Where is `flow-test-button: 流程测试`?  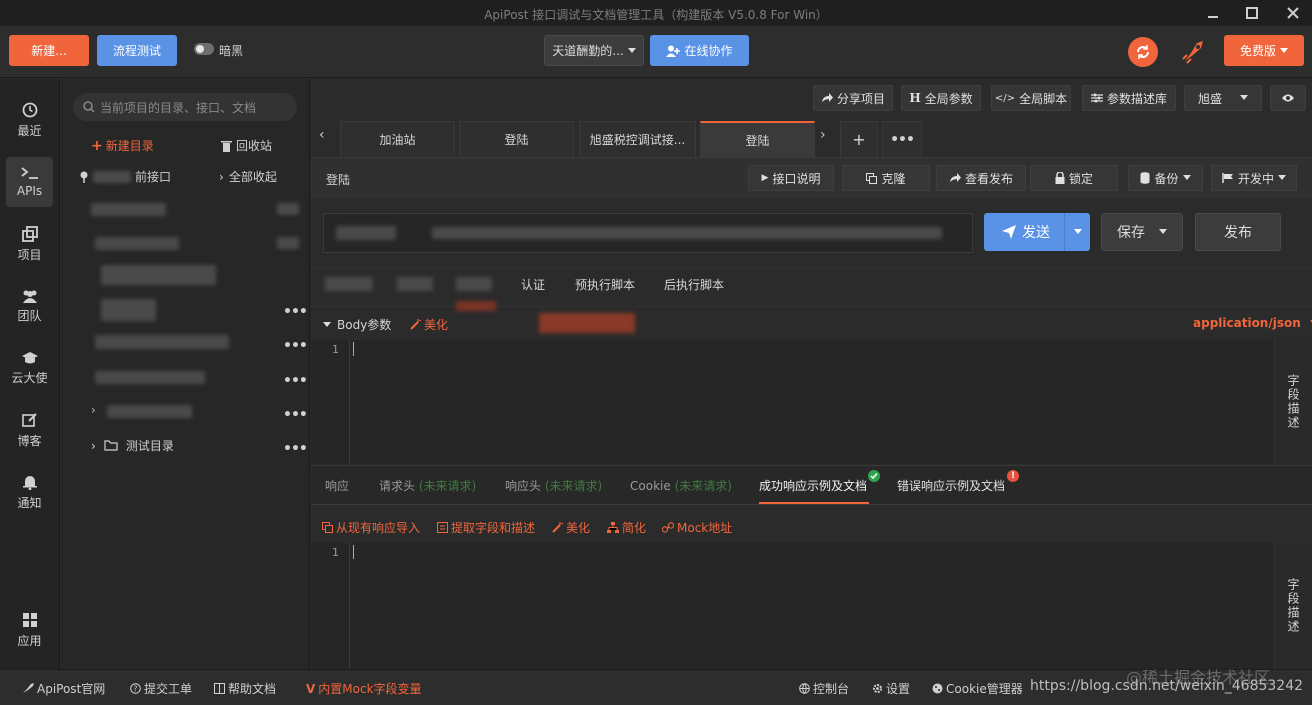 flow-test-button: 流程测试 is located at coordinates (137, 50).